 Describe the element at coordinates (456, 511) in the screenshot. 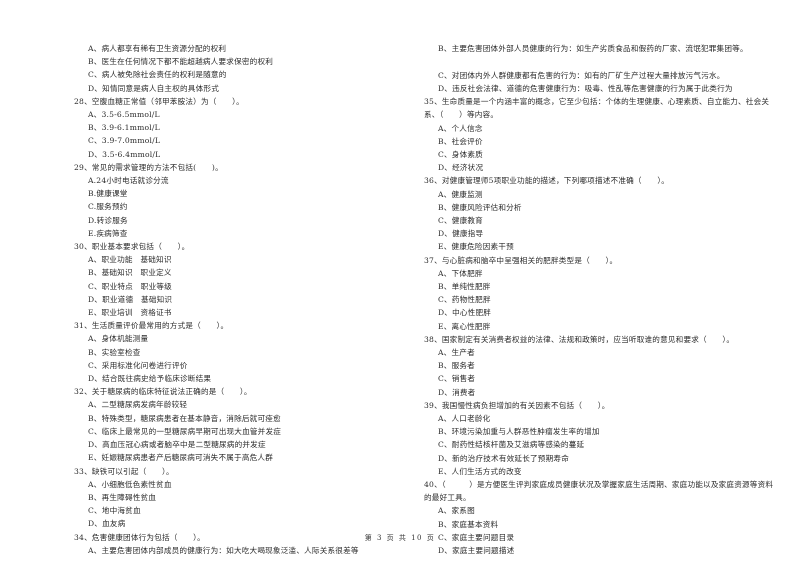

I see `q40-option-a: A、家系图` at that location.